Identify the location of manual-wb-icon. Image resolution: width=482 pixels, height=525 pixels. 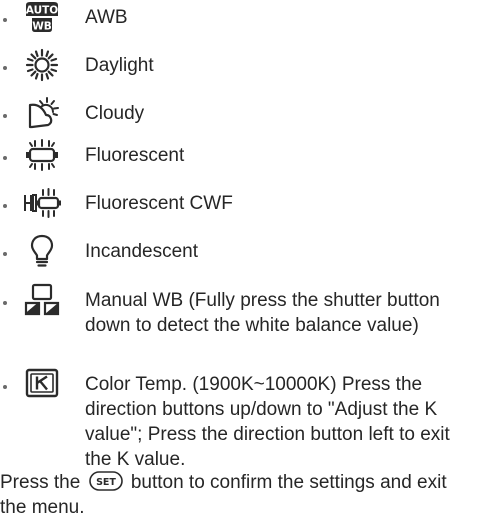
(42, 300).